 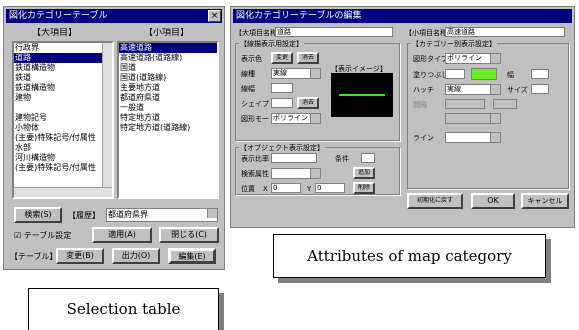 What do you see at coordinates (136, 256) in the screenshot?
I see `output-button: 出力(O)` at bounding box center [136, 256].